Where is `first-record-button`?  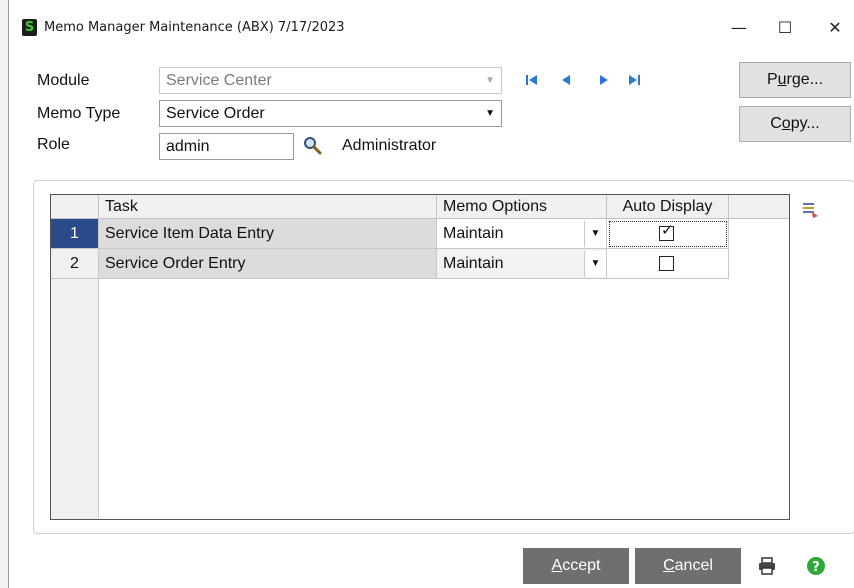
first-record-button is located at coordinates (534, 81).